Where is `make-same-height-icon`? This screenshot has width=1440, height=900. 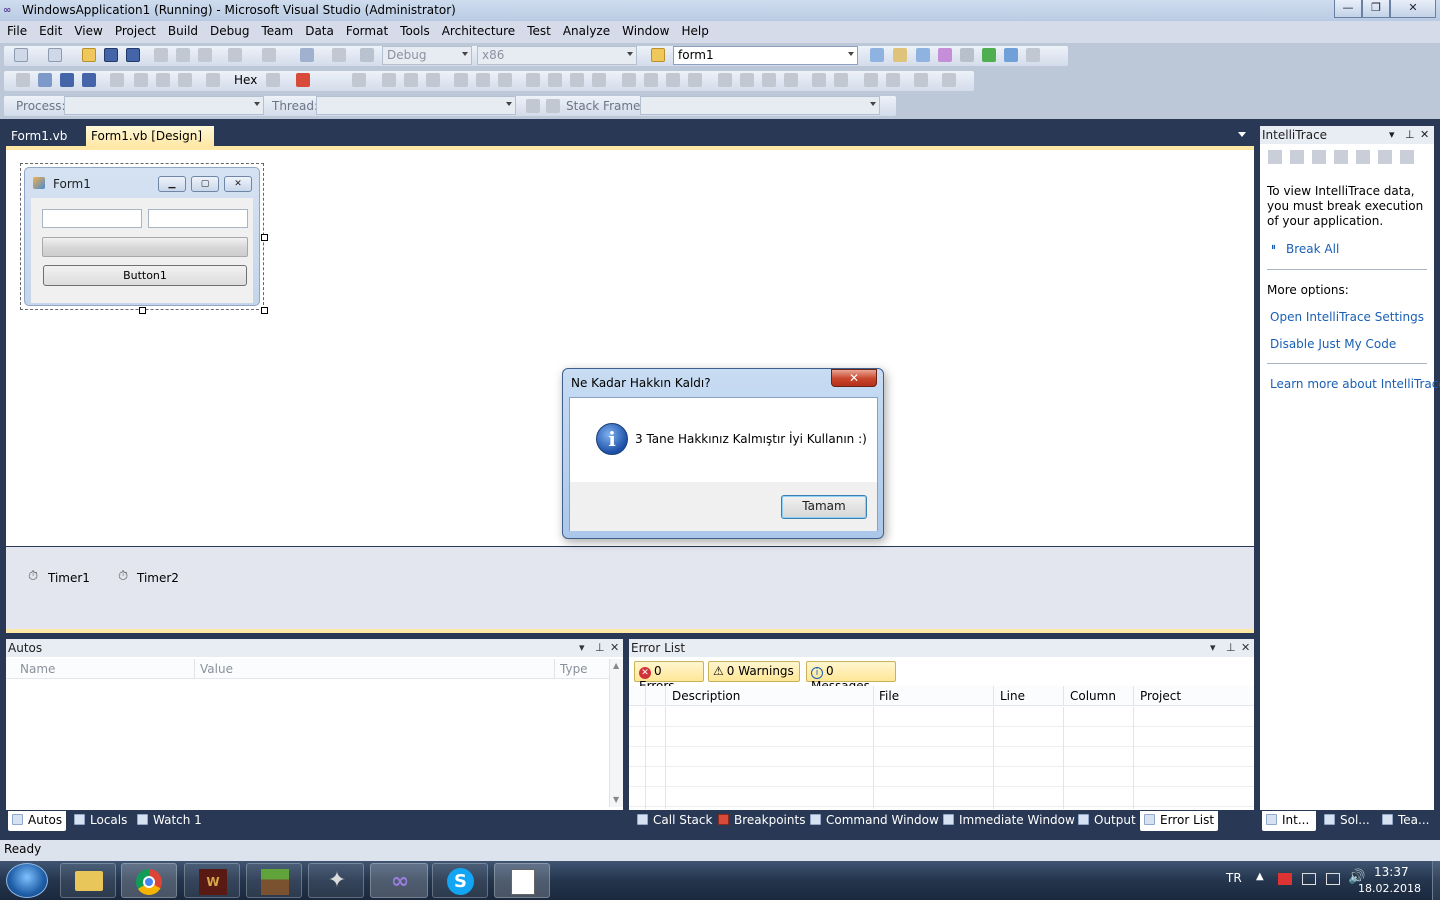
make-same-height-icon is located at coordinates (555, 80).